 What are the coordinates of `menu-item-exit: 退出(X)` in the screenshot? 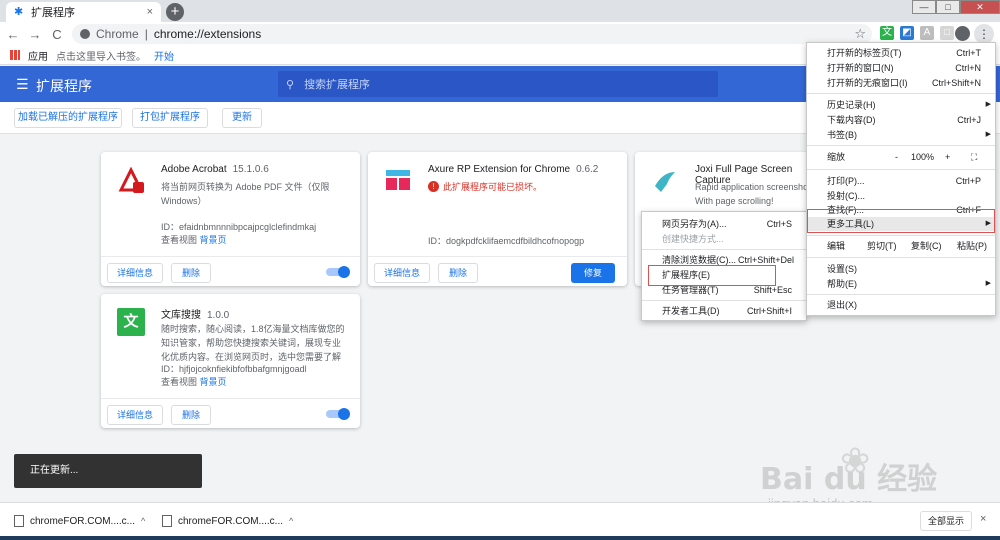 It's located at (901, 305).